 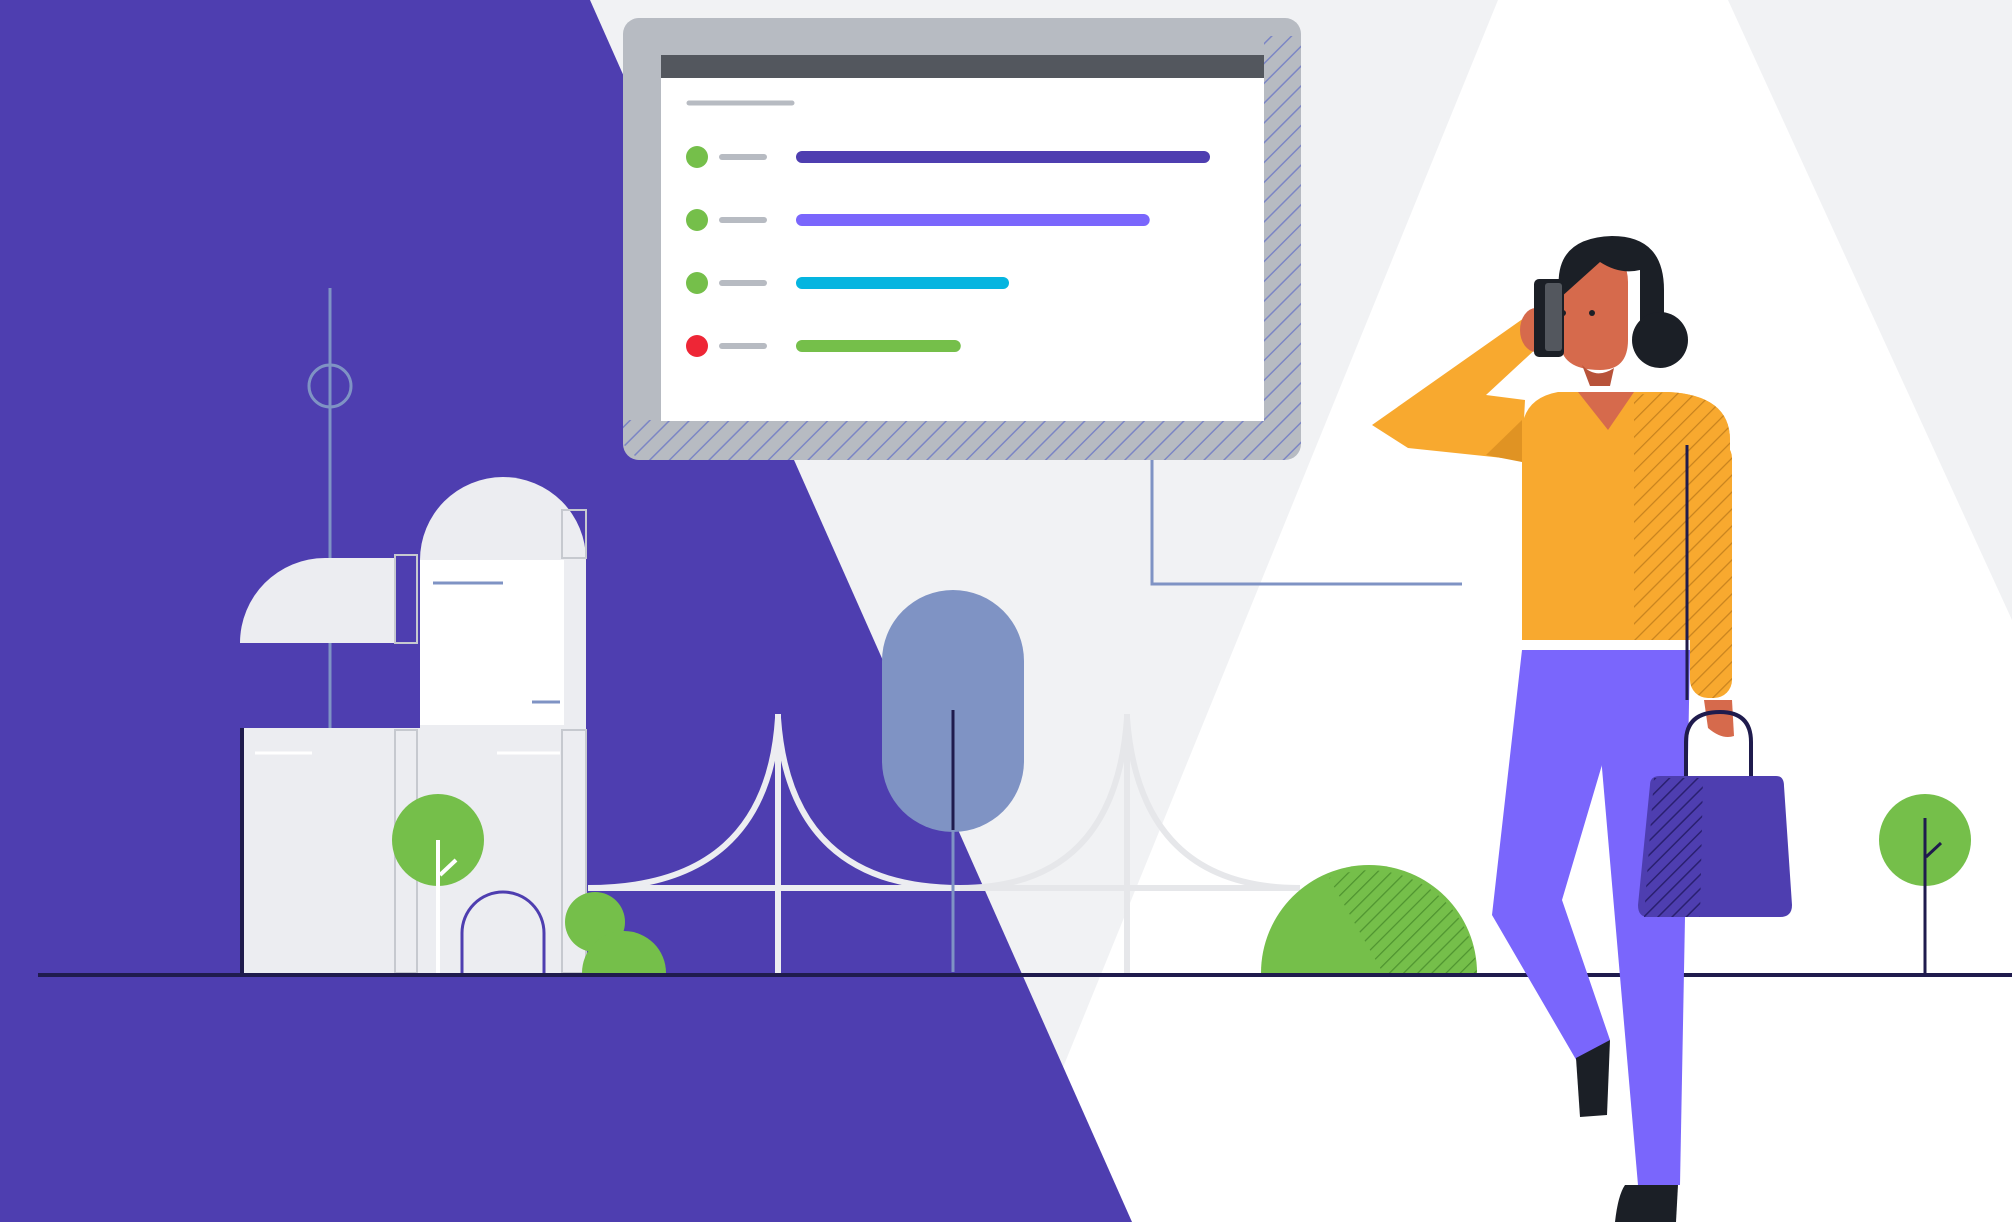 I want to click on dashboard-monitor, so click(x=962, y=239).